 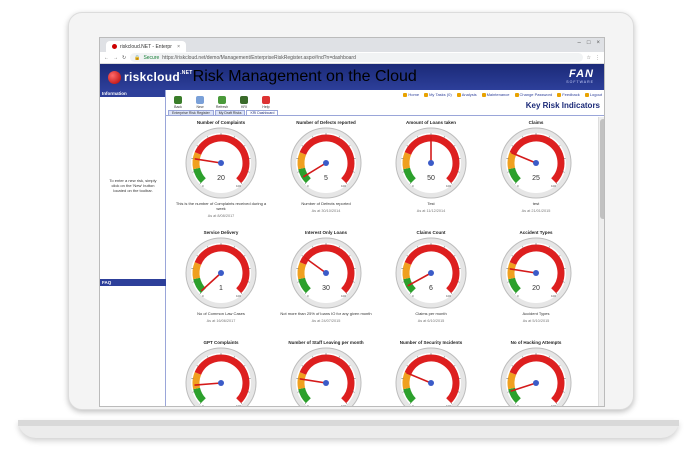 I want to click on top-link-analysis: Analysis, so click(x=466, y=94).